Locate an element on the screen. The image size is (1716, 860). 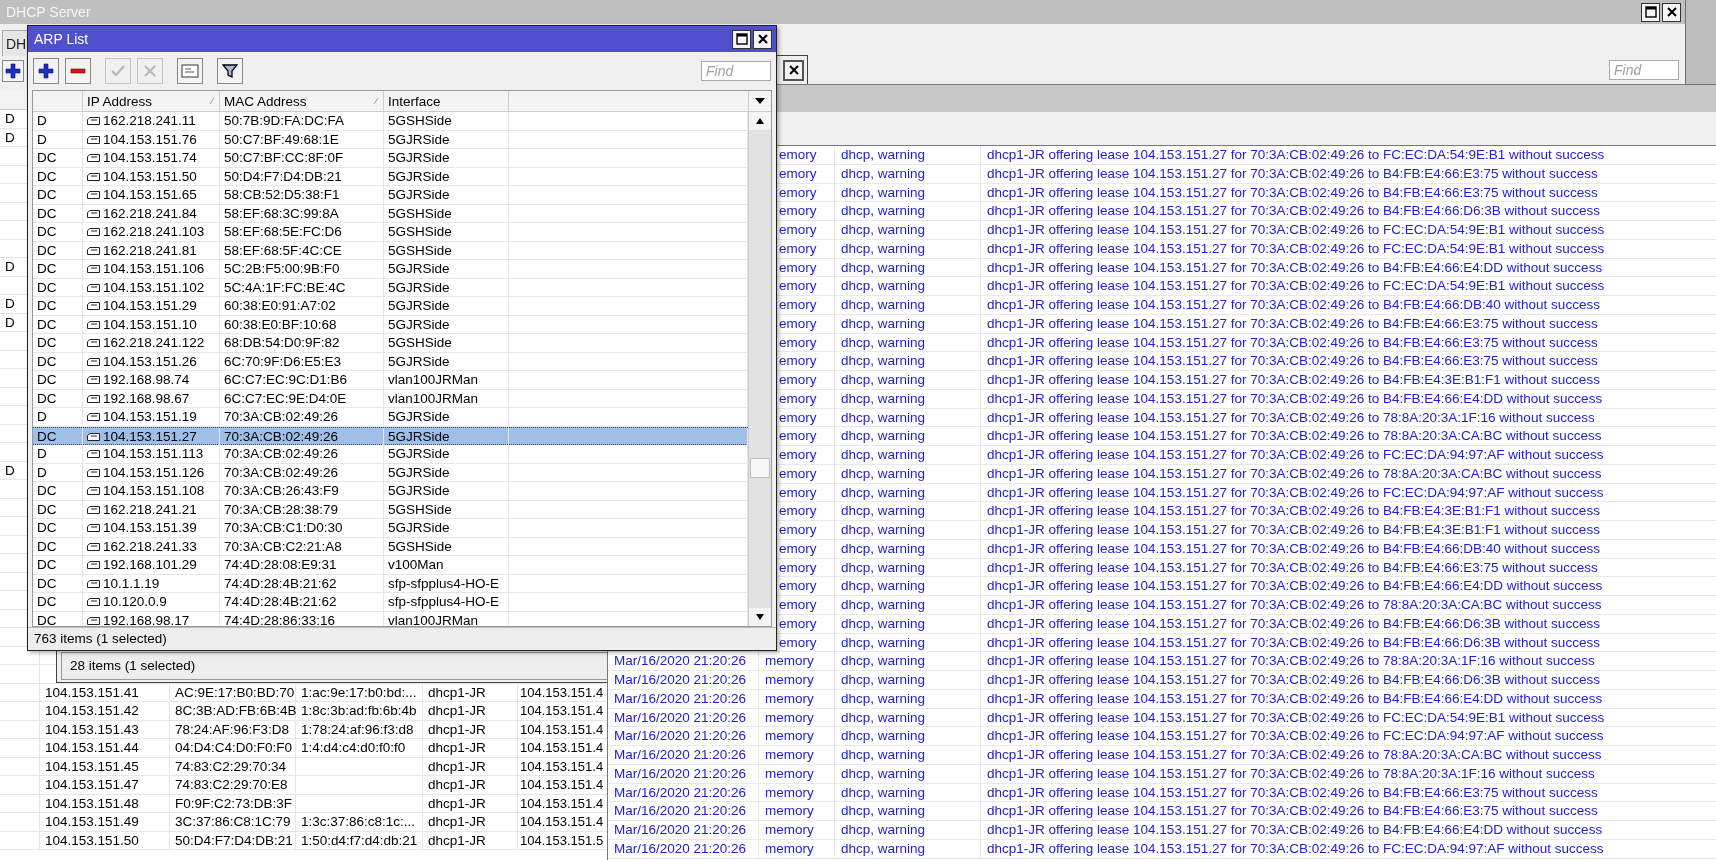
cross-icon is located at coordinates (150, 71).